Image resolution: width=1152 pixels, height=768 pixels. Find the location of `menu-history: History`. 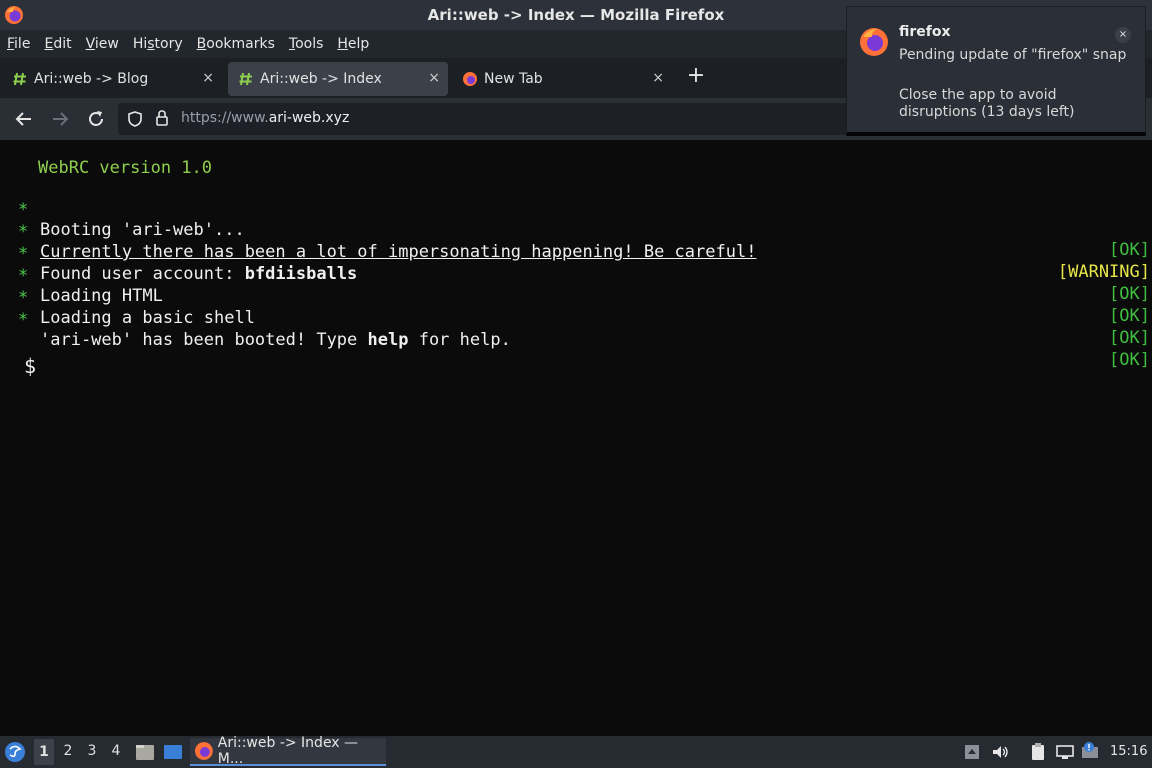

menu-history: History is located at coordinates (158, 44).